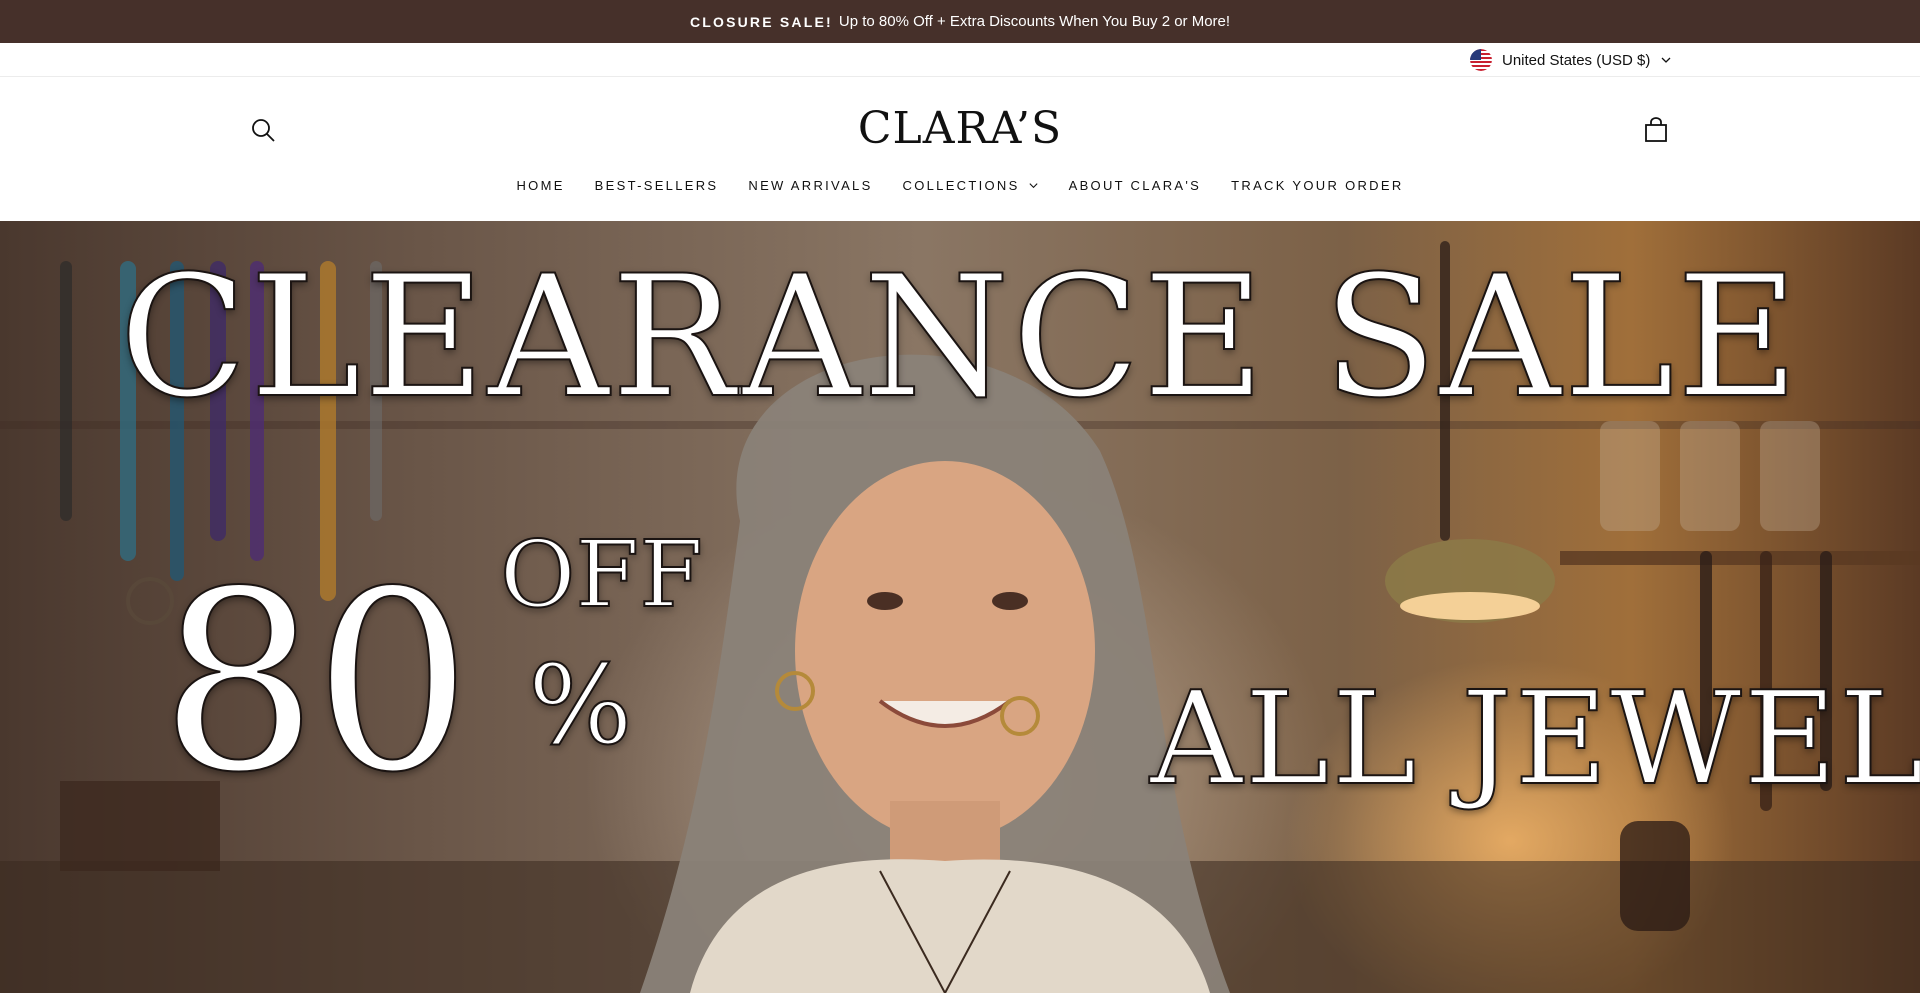  I want to click on currency-label: United States (USD $), so click(1576, 60).